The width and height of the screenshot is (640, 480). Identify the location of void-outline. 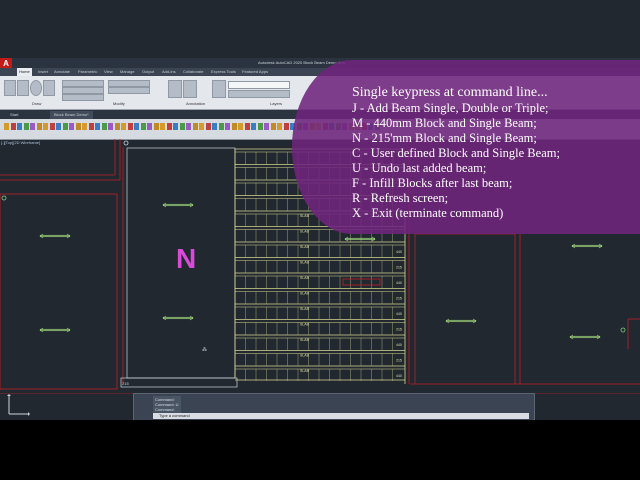
(361, 282).